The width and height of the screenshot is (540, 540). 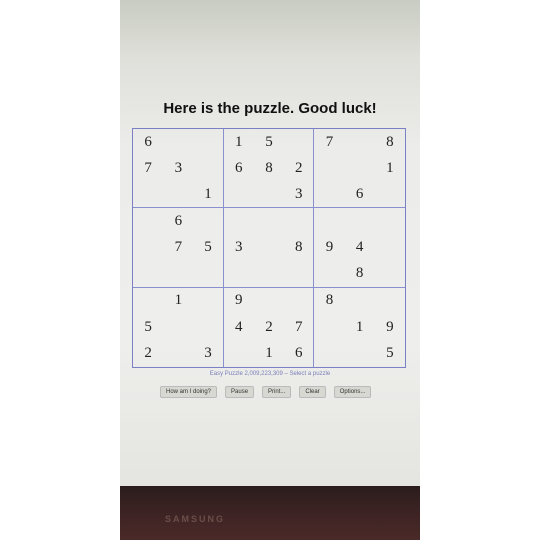 I want to click on page-title: Here is the puzzle. Good luck!, so click(x=270, y=108).